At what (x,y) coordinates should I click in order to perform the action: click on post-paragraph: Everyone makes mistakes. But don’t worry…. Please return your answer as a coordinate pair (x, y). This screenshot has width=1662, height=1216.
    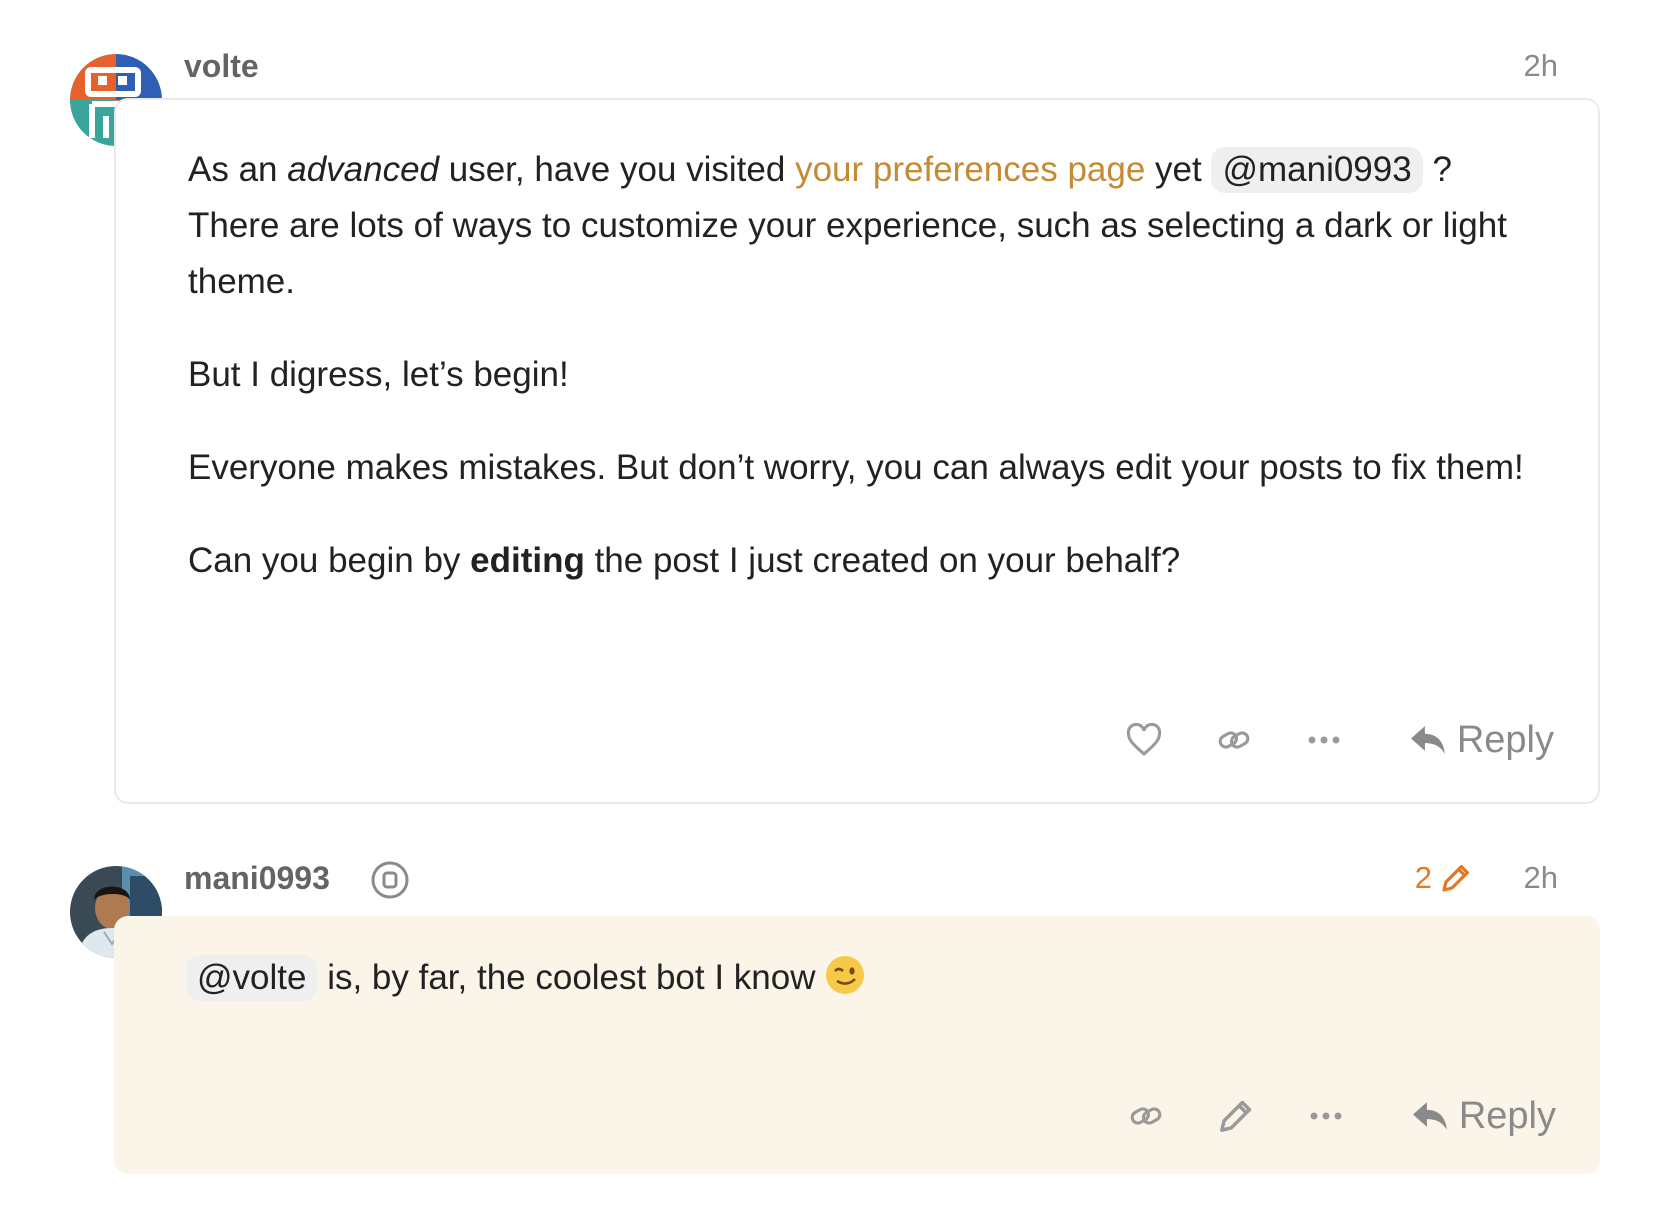
    Looking at the image, I should click on (856, 467).